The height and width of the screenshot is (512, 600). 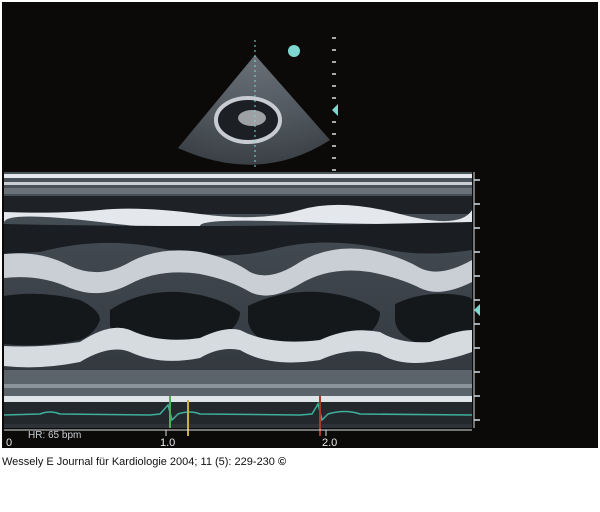 I want to click on copyright-symbol: ©, so click(x=282, y=462).